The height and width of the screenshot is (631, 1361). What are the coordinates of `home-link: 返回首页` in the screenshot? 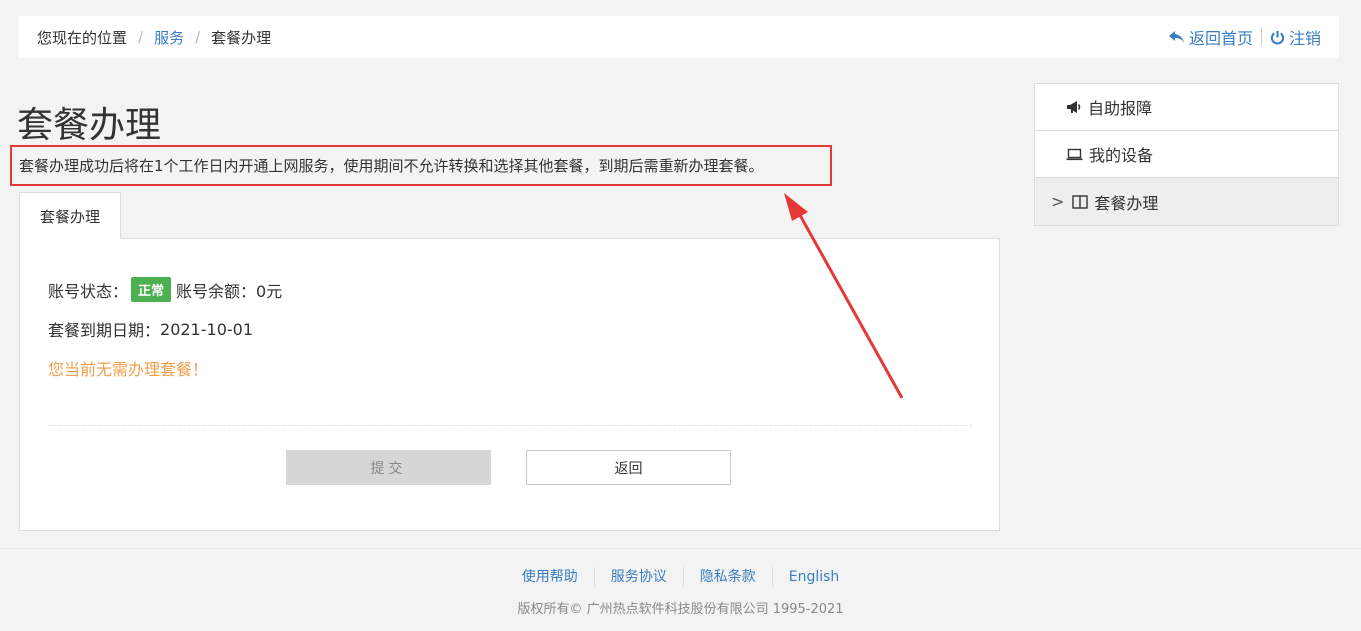 It's located at (1210, 37).